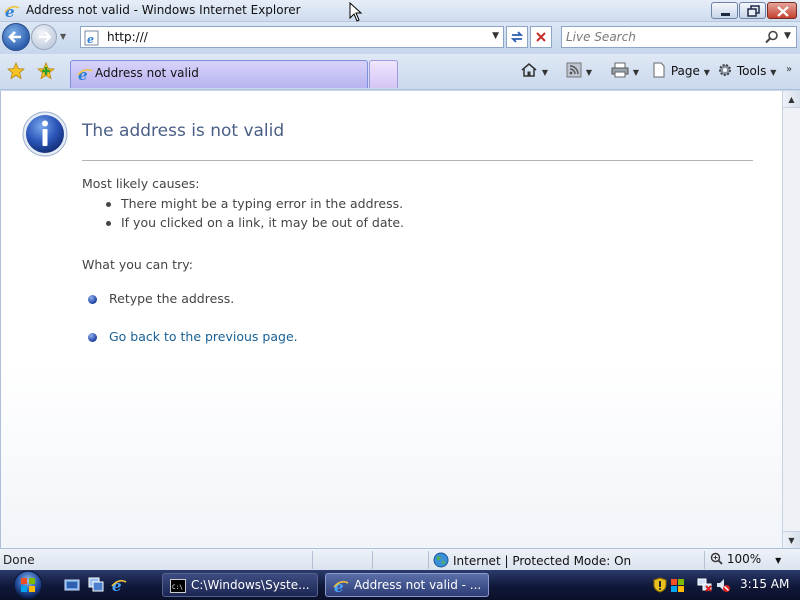 This screenshot has width=800, height=600. I want to click on causes-heading: Most likely causes:, so click(141, 183).